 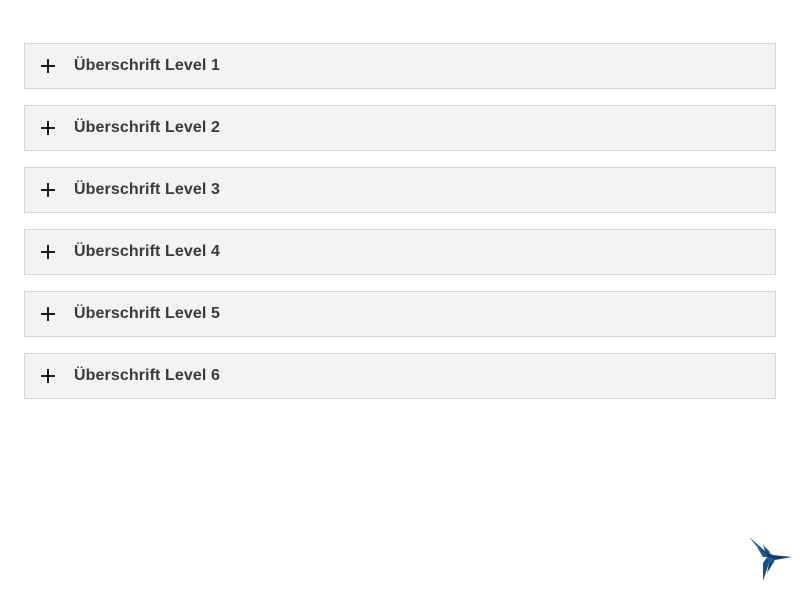 What do you see at coordinates (400, 376) in the screenshot?
I see `accordion-item-6: Überschrift Level 6` at bounding box center [400, 376].